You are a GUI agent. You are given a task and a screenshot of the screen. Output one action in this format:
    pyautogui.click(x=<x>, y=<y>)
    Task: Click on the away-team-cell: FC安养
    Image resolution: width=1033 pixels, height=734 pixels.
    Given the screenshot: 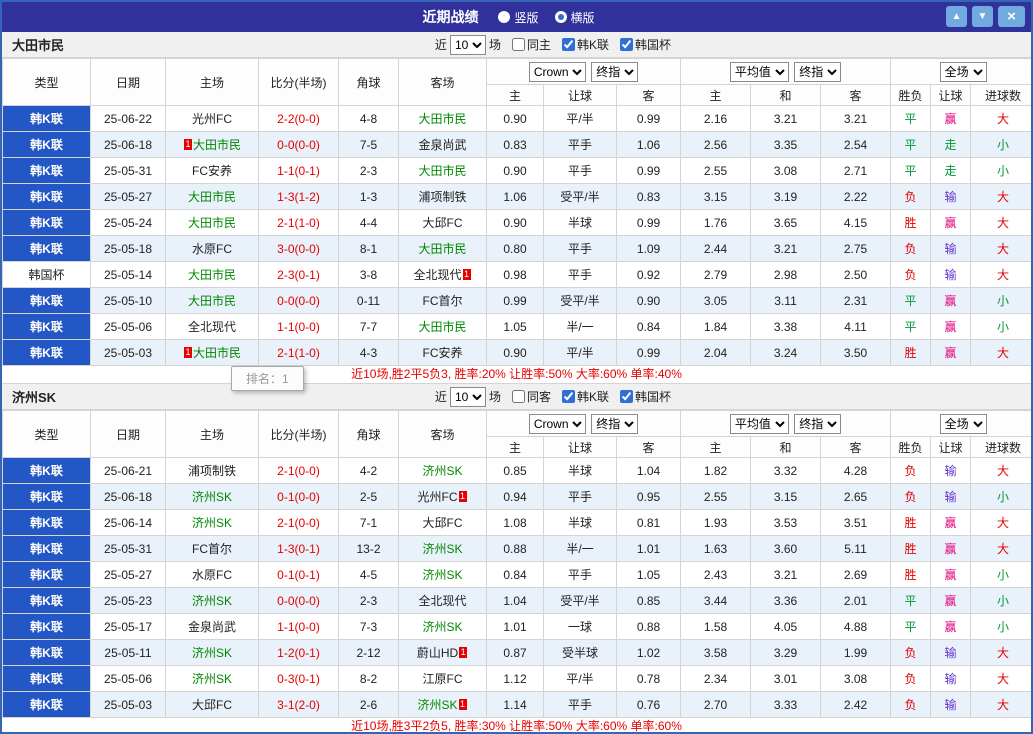 What is the action you would take?
    pyautogui.click(x=442, y=352)
    